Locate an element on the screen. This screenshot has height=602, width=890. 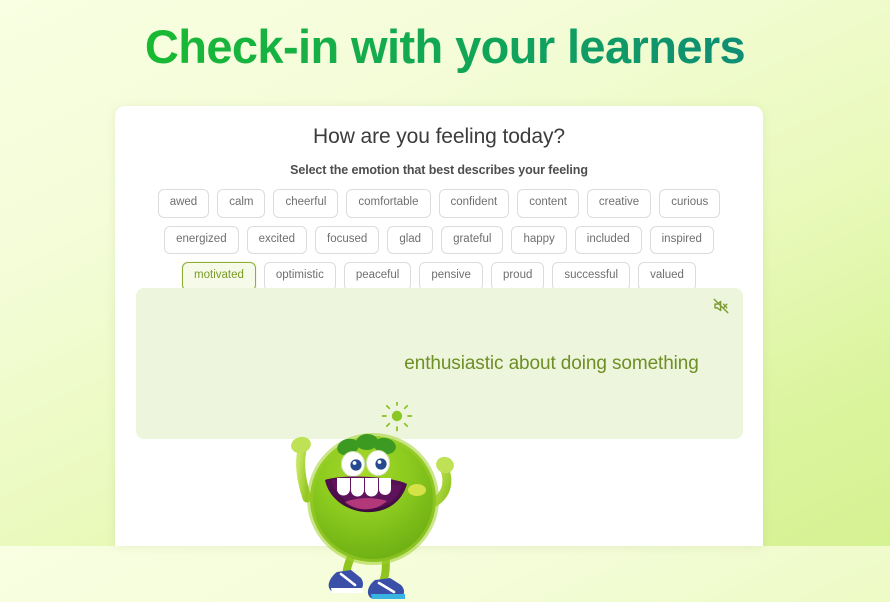
emotion-chip-inspired: inspired is located at coordinates (681, 239).